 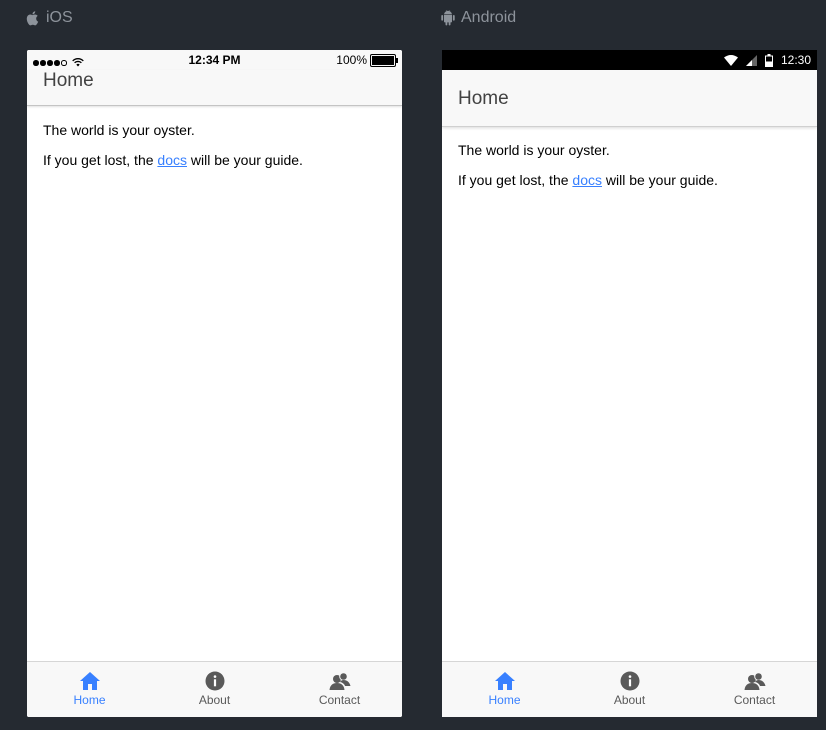 I want to click on android-label-text: Android, so click(x=489, y=17).